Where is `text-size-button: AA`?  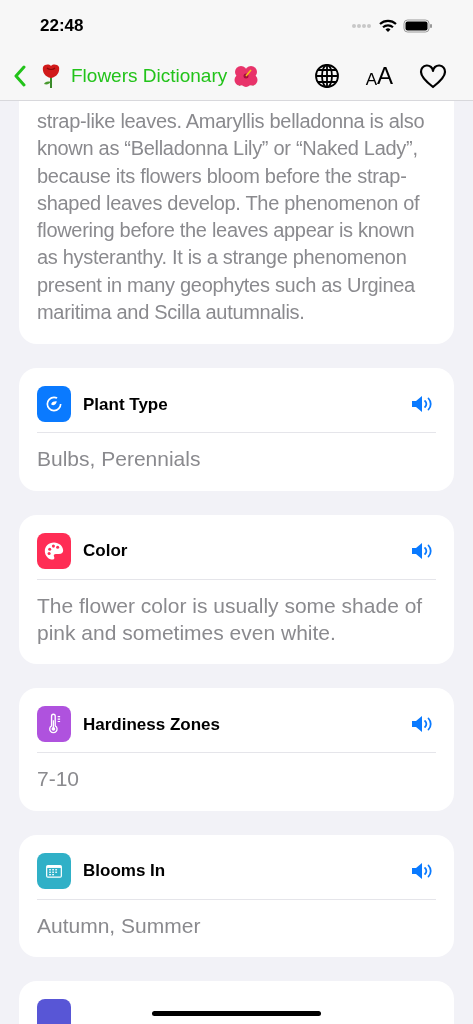
text-size-button: AA is located at coordinates (379, 76).